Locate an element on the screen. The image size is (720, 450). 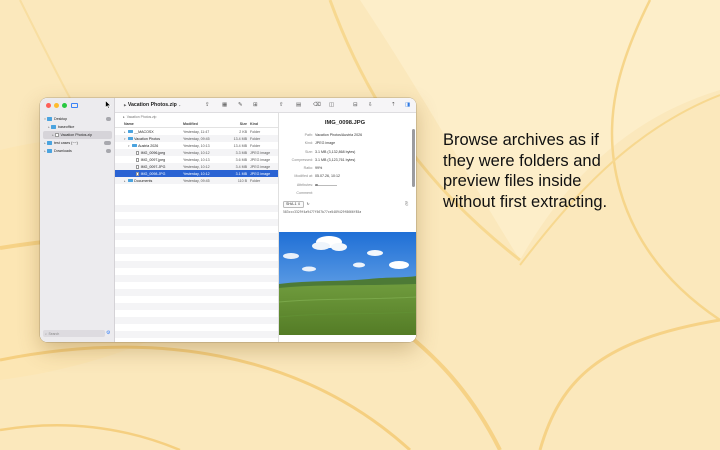
preview-property-row: Ratio: 99% is located at coordinates (345, 170).